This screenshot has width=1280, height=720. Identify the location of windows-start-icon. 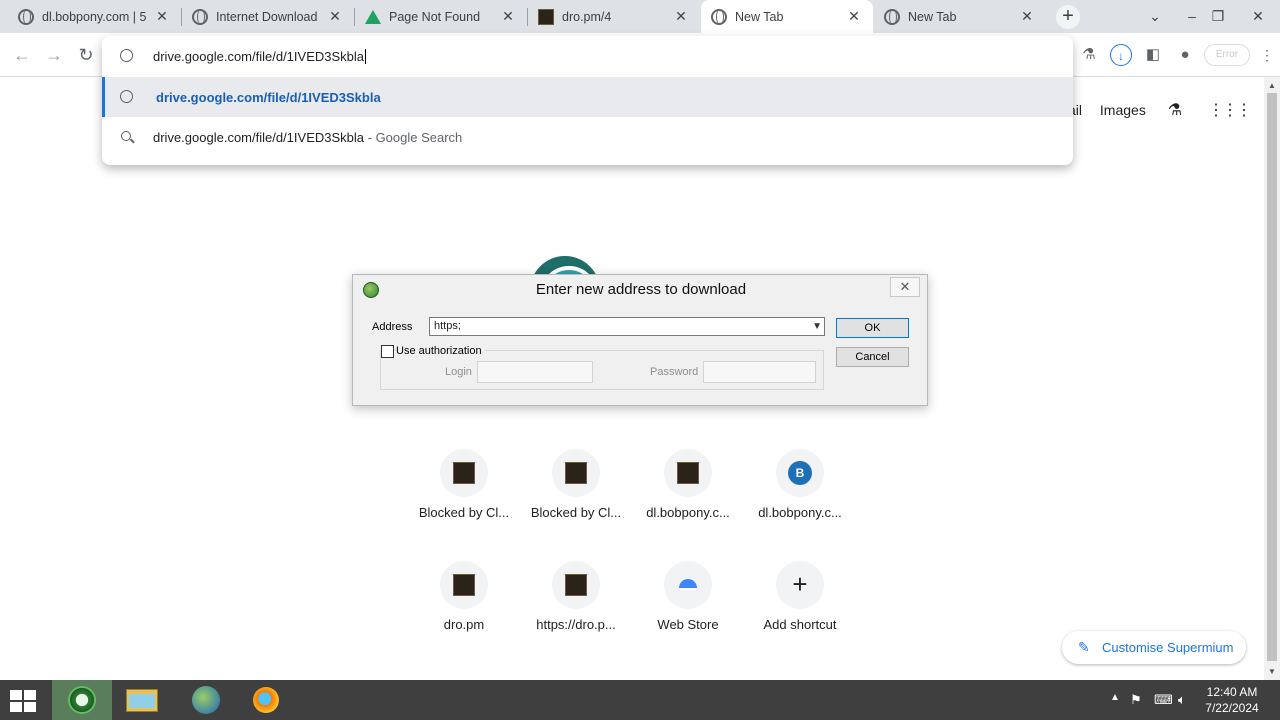
(24, 701).